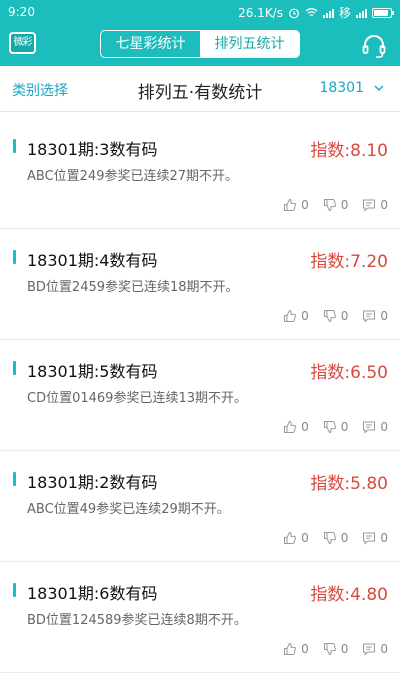 This screenshot has width=400, height=678. What do you see at coordinates (328, 13) in the screenshot?
I see `signal-icon` at bounding box center [328, 13].